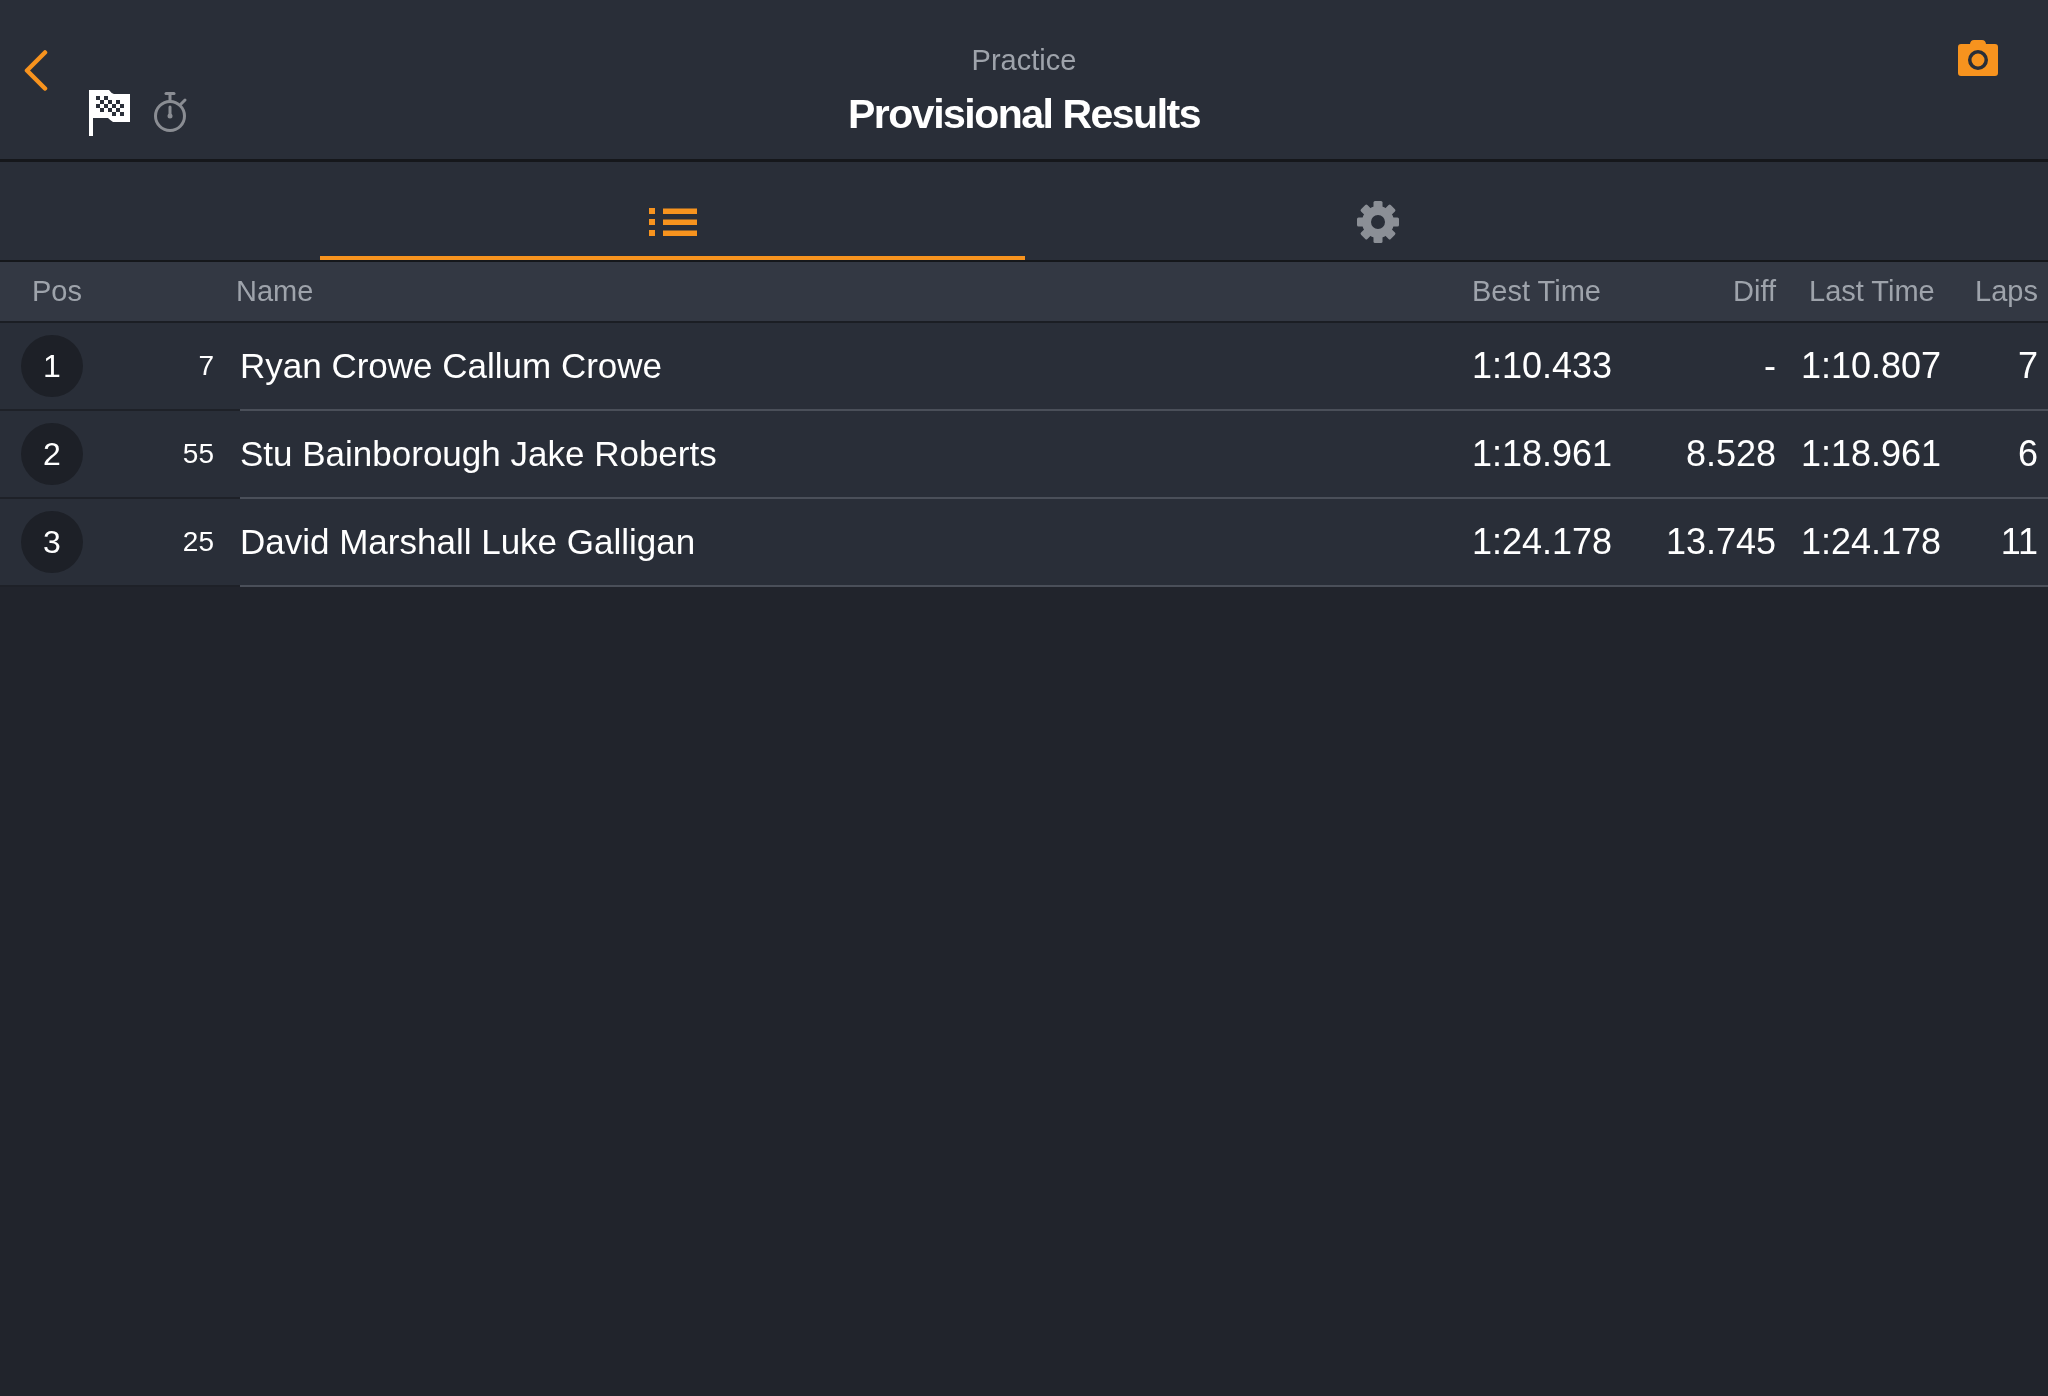 This screenshot has height=1396, width=2048. What do you see at coordinates (1024, 114) in the screenshot?
I see `screen-title: Provisional Results` at bounding box center [1024, 114].